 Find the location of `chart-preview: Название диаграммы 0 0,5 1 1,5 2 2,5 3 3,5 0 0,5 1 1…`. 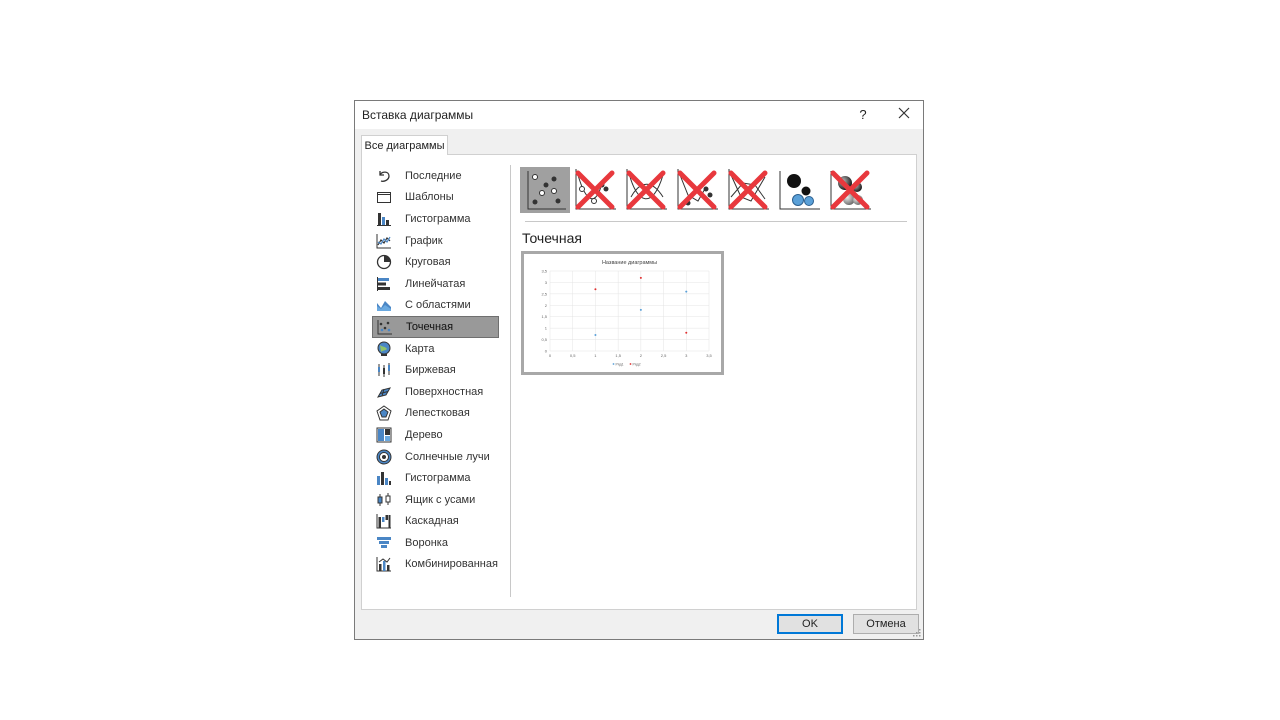

chart-preview: Название диаграммы 0 0,5 1 1,5 2 2,5 3 3,5 0 0,5 1 1… is located at coordinates (622, 313).